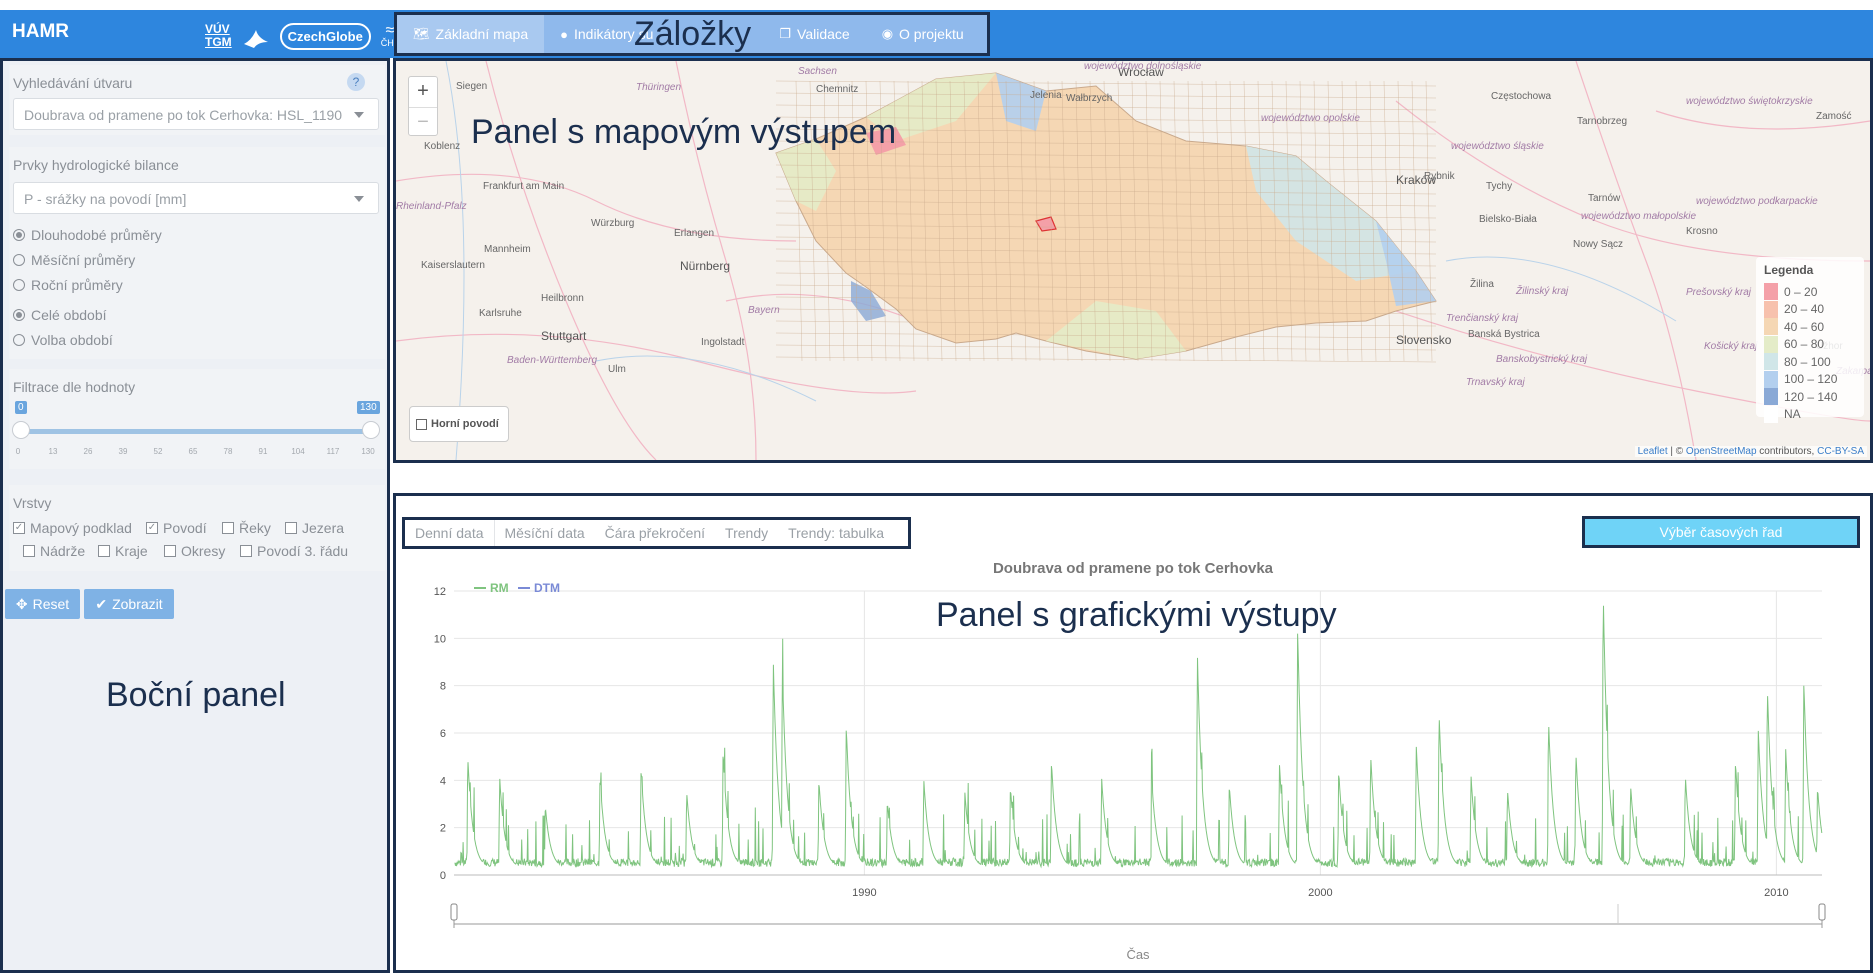 Image resolution: width=1873 pixels, height=973 pixels. Describe the element at coordinates (1653, 451) in the screenshot. I see `leaflet-link: Leaflet` at that location.